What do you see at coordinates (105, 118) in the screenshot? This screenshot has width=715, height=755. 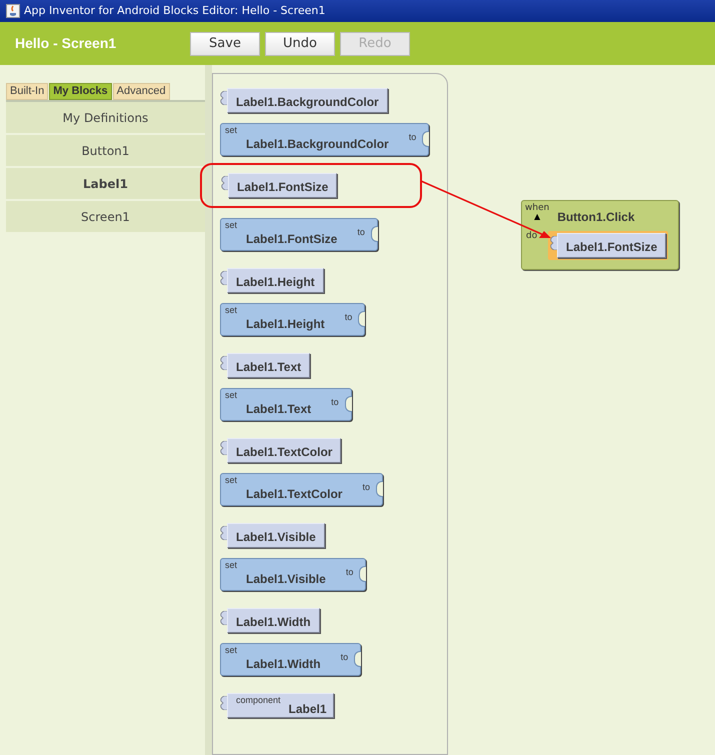 I see `drawer-item: My Definitions` at bounding box center [105, 118].